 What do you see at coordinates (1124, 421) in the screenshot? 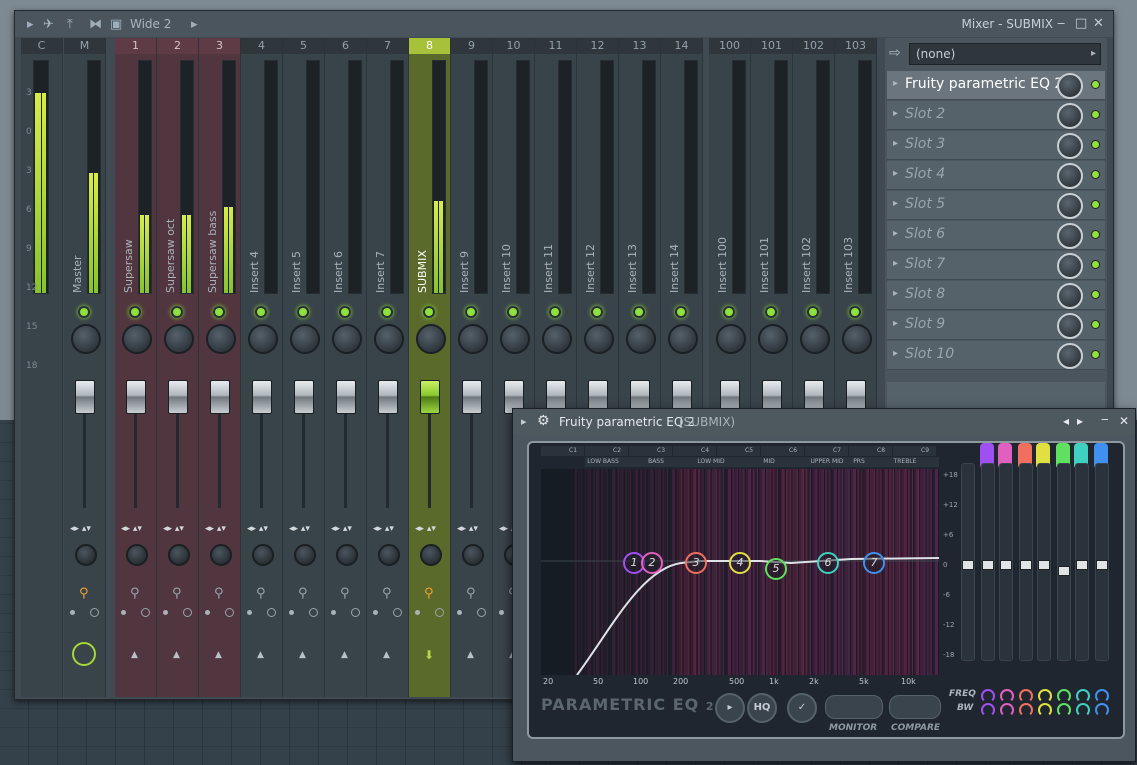
I see `close-icon: ✕` at bounding box center [1124, 421].